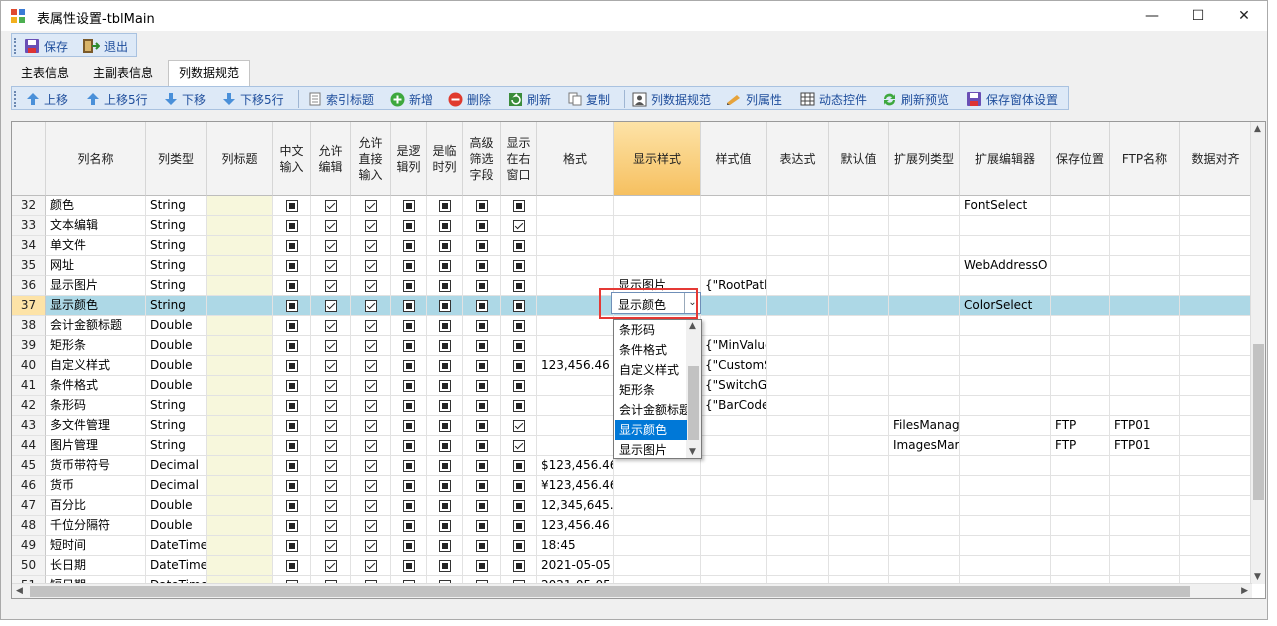 The height and width of the screenshot is (626, 1277). What do you see at coordinates (734, 226) in the screenshot?
I see `cell-style-value` at bounding box center [734, 226].